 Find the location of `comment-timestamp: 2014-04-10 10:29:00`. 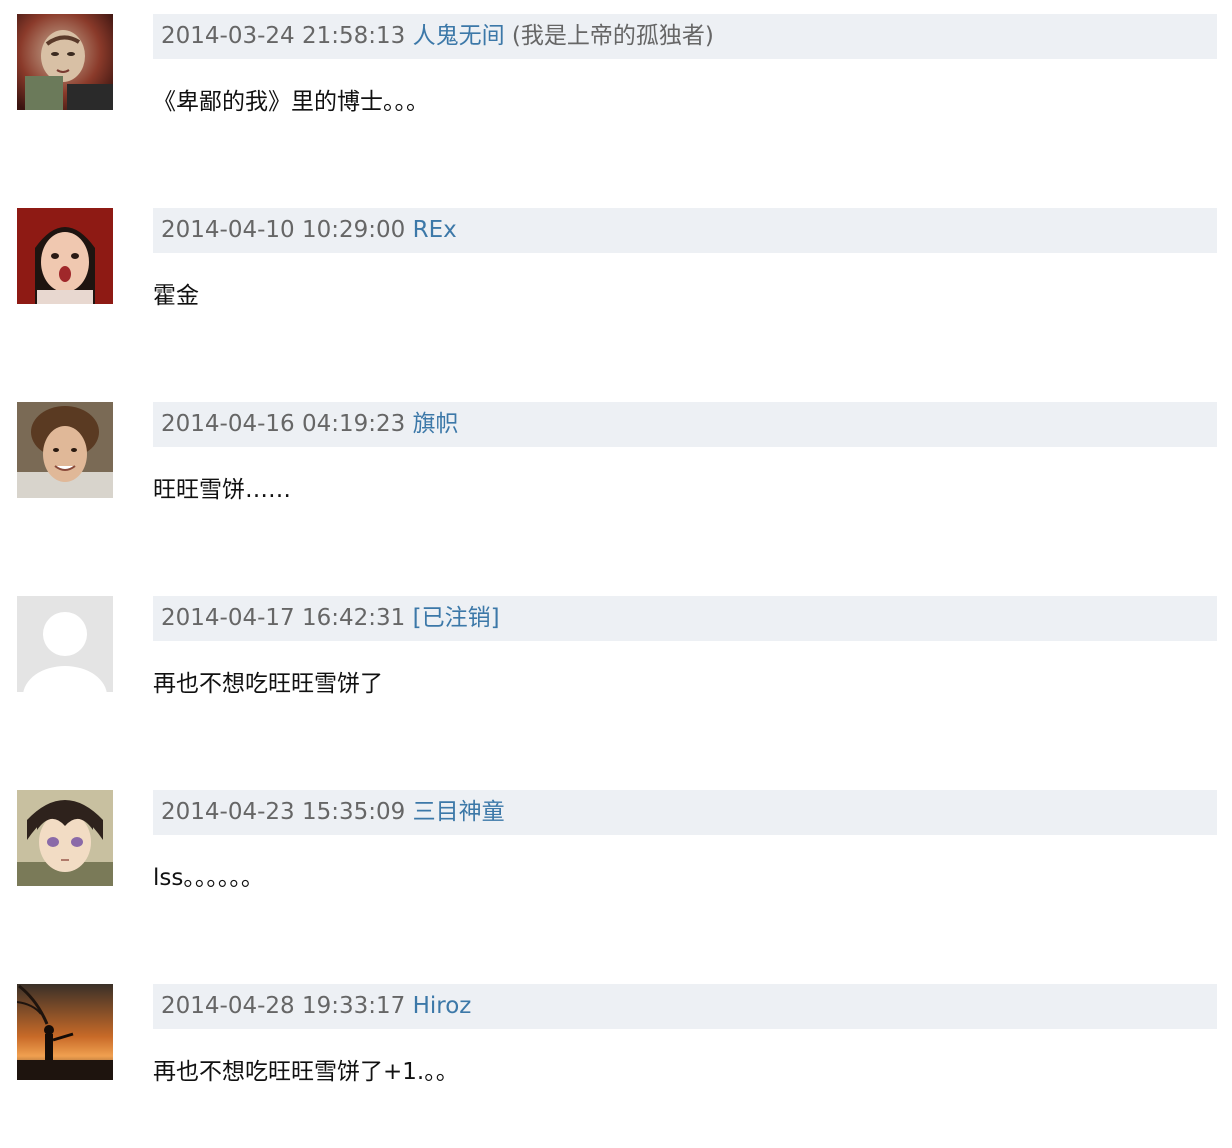

comment-timestamp: 2014-04-10 10:29:00 is located at coordinates (283, 230).